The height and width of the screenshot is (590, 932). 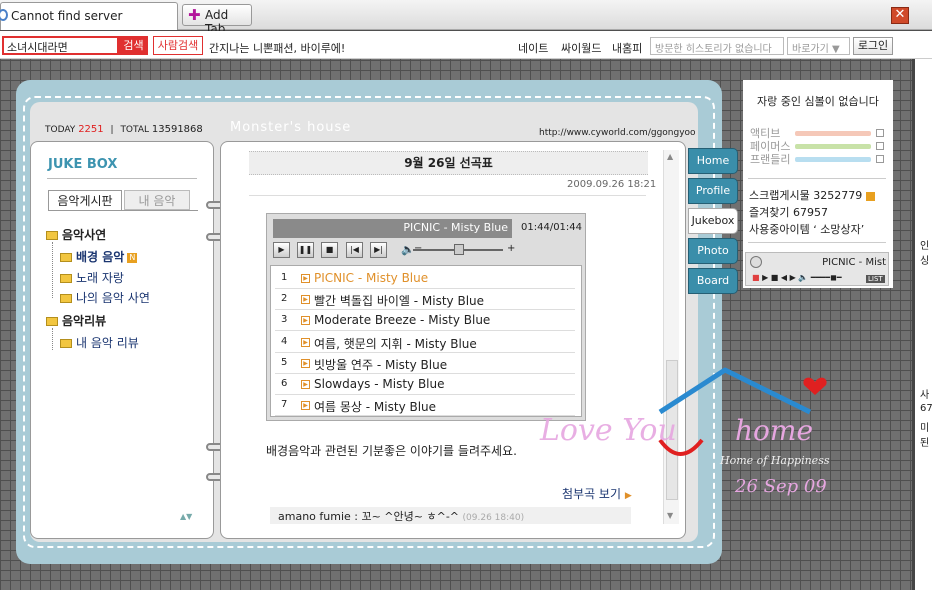 What do you see at coordinates (900, 15) in the screenshot?
I see `close-icon: ✕` at bounding box center [900, 15].